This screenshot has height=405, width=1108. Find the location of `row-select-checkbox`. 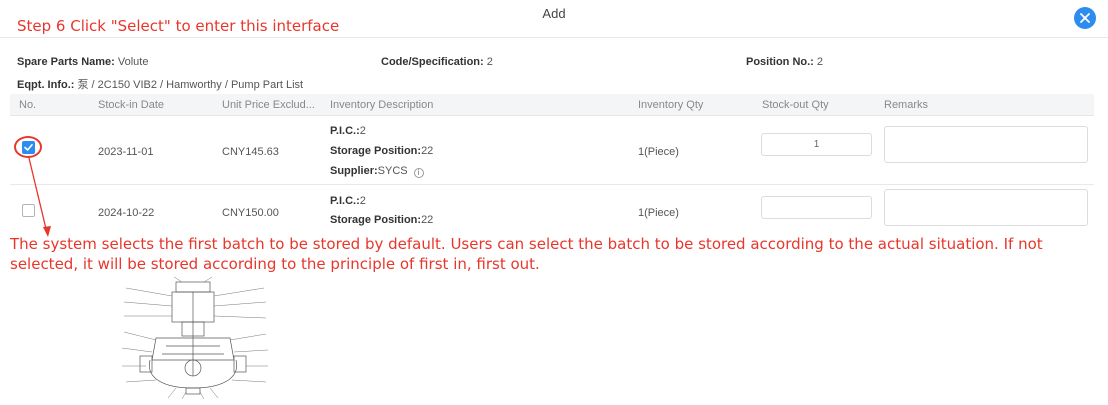

row-select-checkbox is located at coordinates (28, 210).